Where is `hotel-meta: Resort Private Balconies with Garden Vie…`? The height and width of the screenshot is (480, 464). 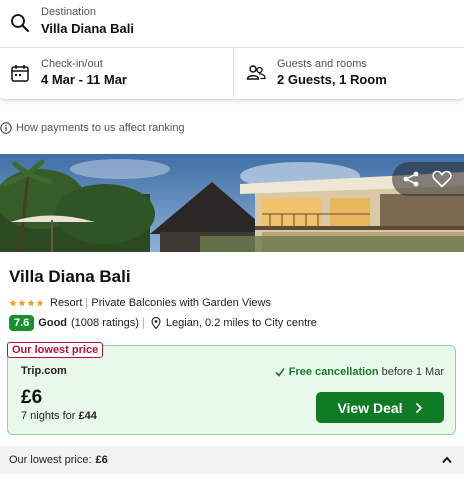 hotel-meta: Resort Private Balconies with Garden Vie… is located at coordinates (140, 303).